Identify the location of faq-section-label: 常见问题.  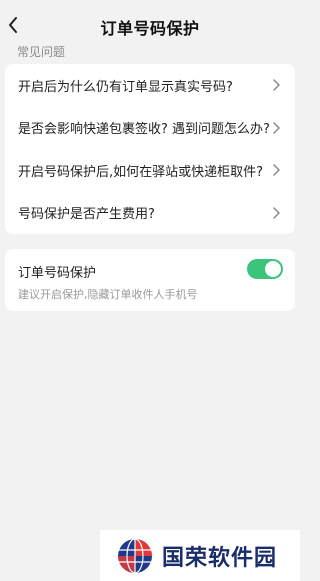
(41, 52).